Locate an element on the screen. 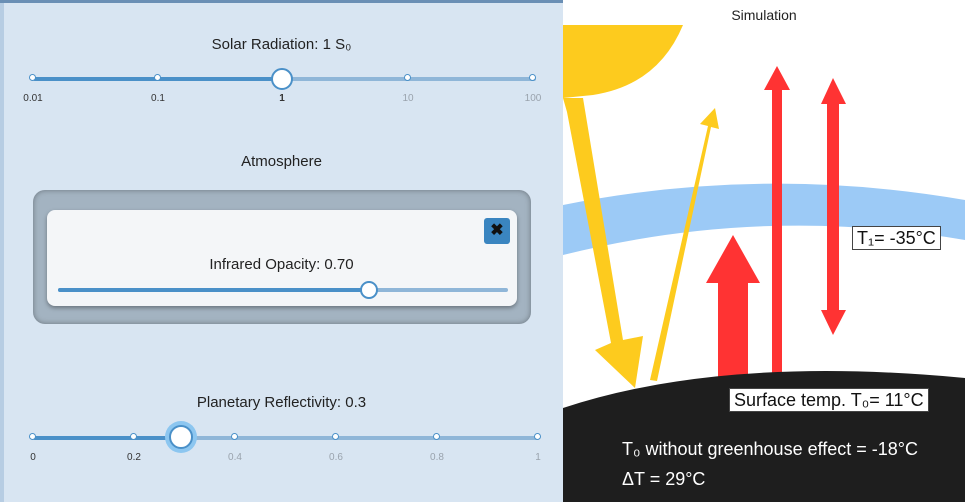  reflectivity-slider-thumb is located at coordinates (181, 437).